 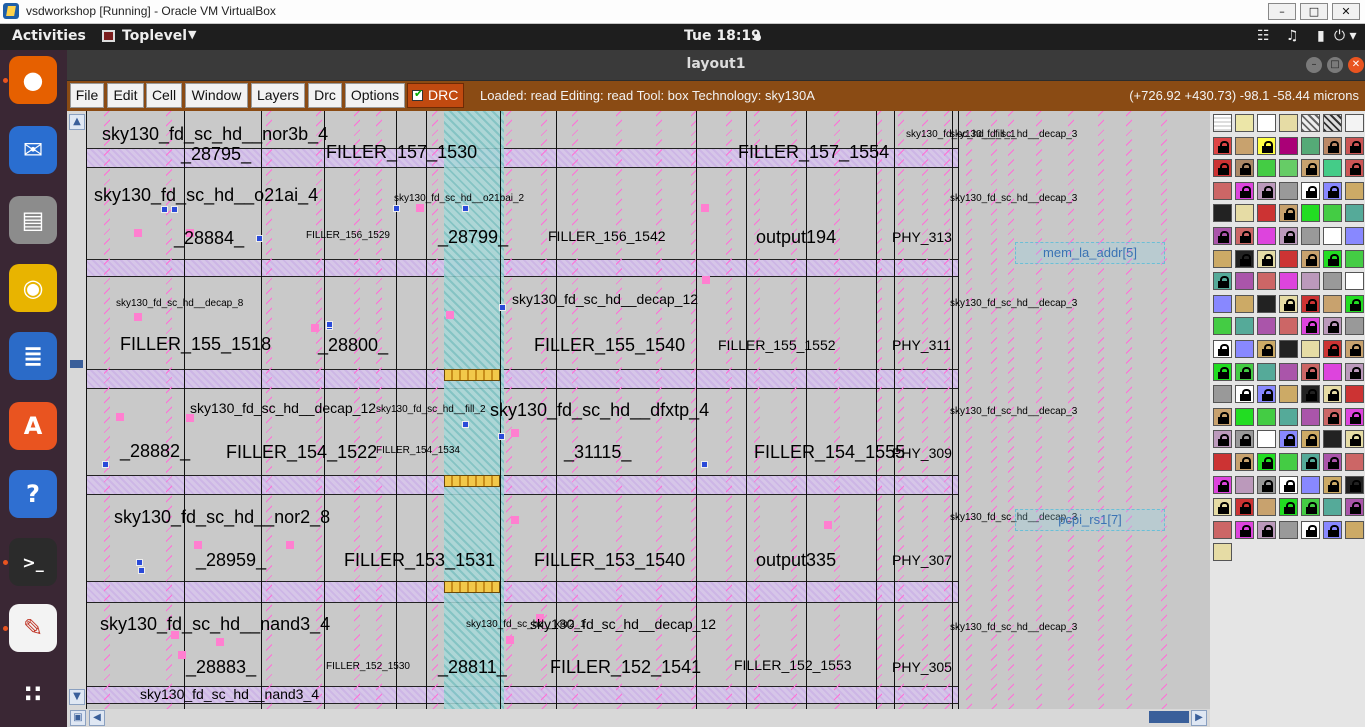 I want to click on network-icon: ☷, so click(x=1263, y=36).